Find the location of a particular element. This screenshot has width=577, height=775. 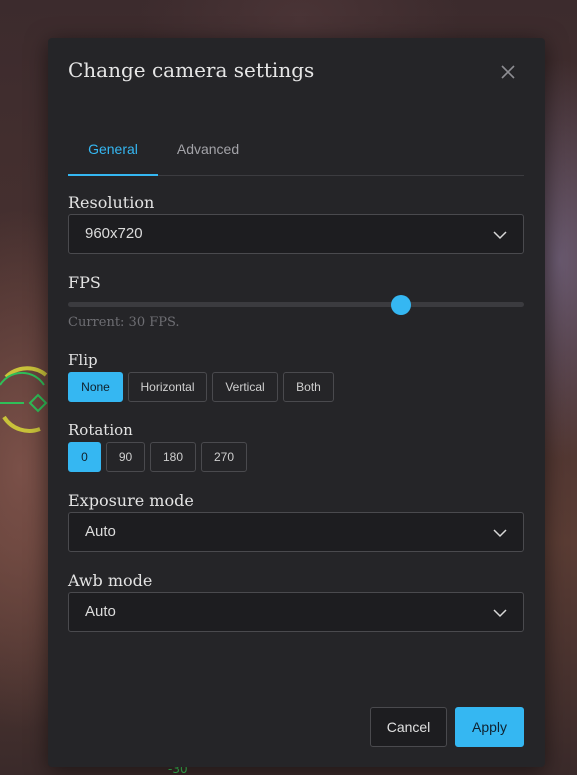

flip-option-none: None is located at coordinates (95, 387).